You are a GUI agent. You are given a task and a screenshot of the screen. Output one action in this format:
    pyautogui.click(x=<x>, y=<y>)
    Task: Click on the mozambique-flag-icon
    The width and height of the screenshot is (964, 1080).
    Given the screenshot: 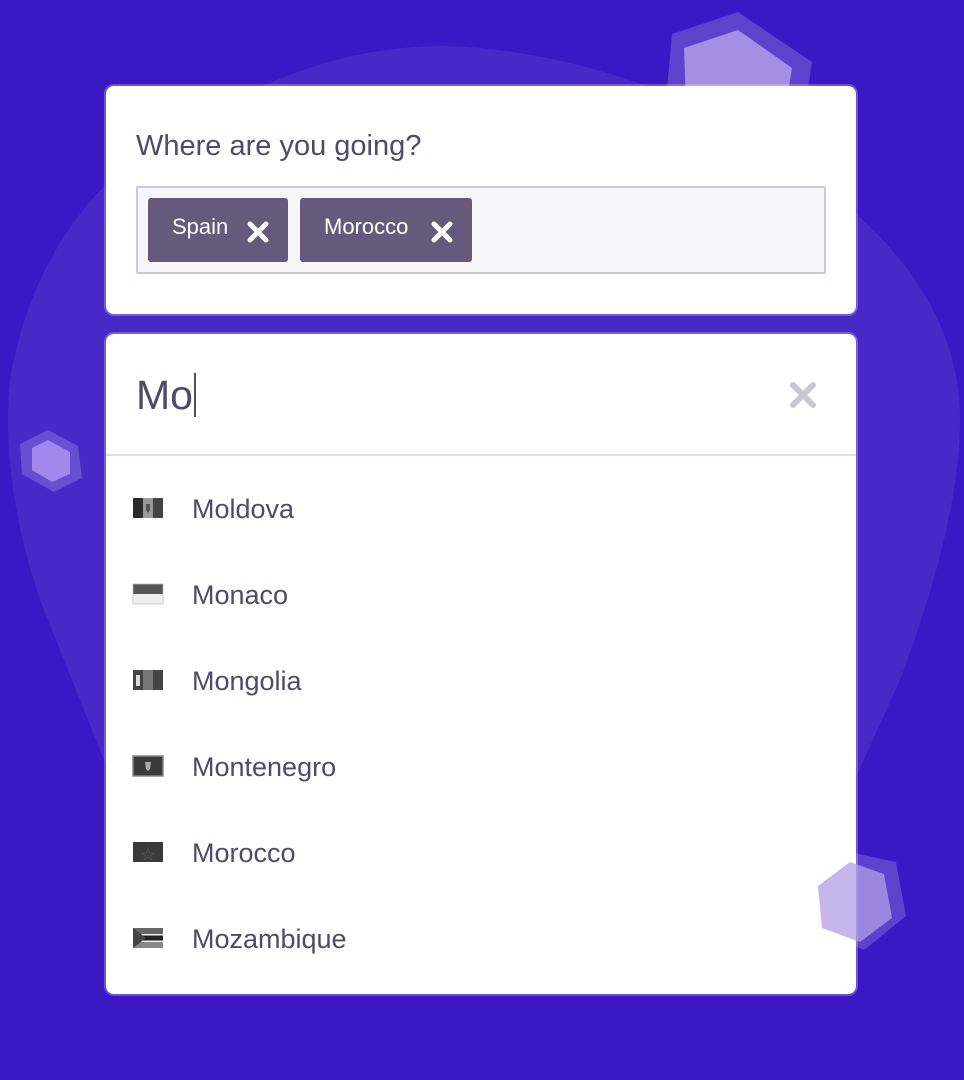 What is the action you would take?
    pyautogui.click(x=148, y=938)
    